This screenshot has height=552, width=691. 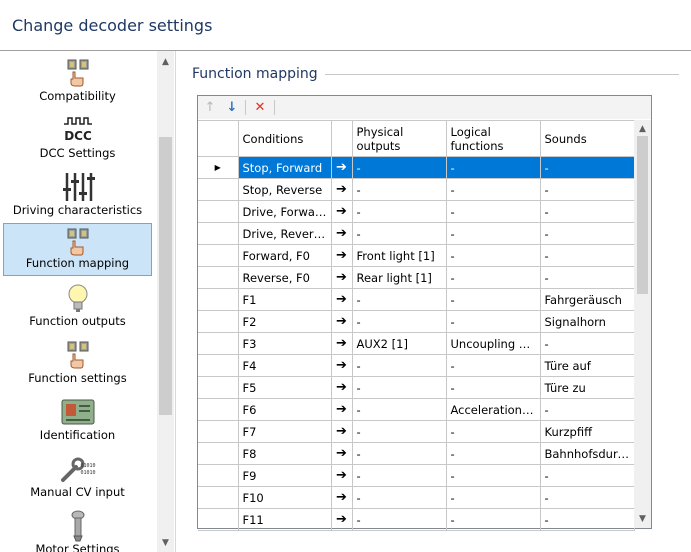 What do you see at coordinates (77, 363) in the screenshot?
I see `nav-item-function-settings: Function settings` at bounding box center [77, 363].